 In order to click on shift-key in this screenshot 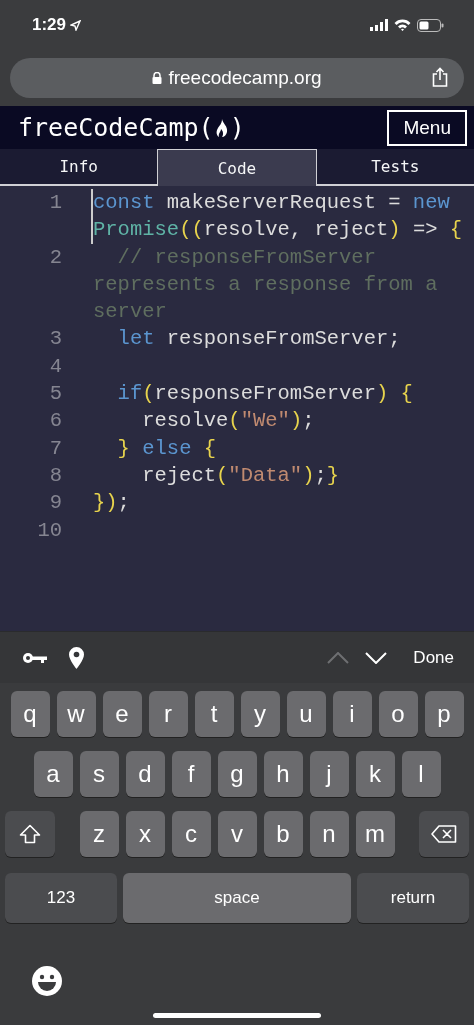, I will do `click(30, 834)`.